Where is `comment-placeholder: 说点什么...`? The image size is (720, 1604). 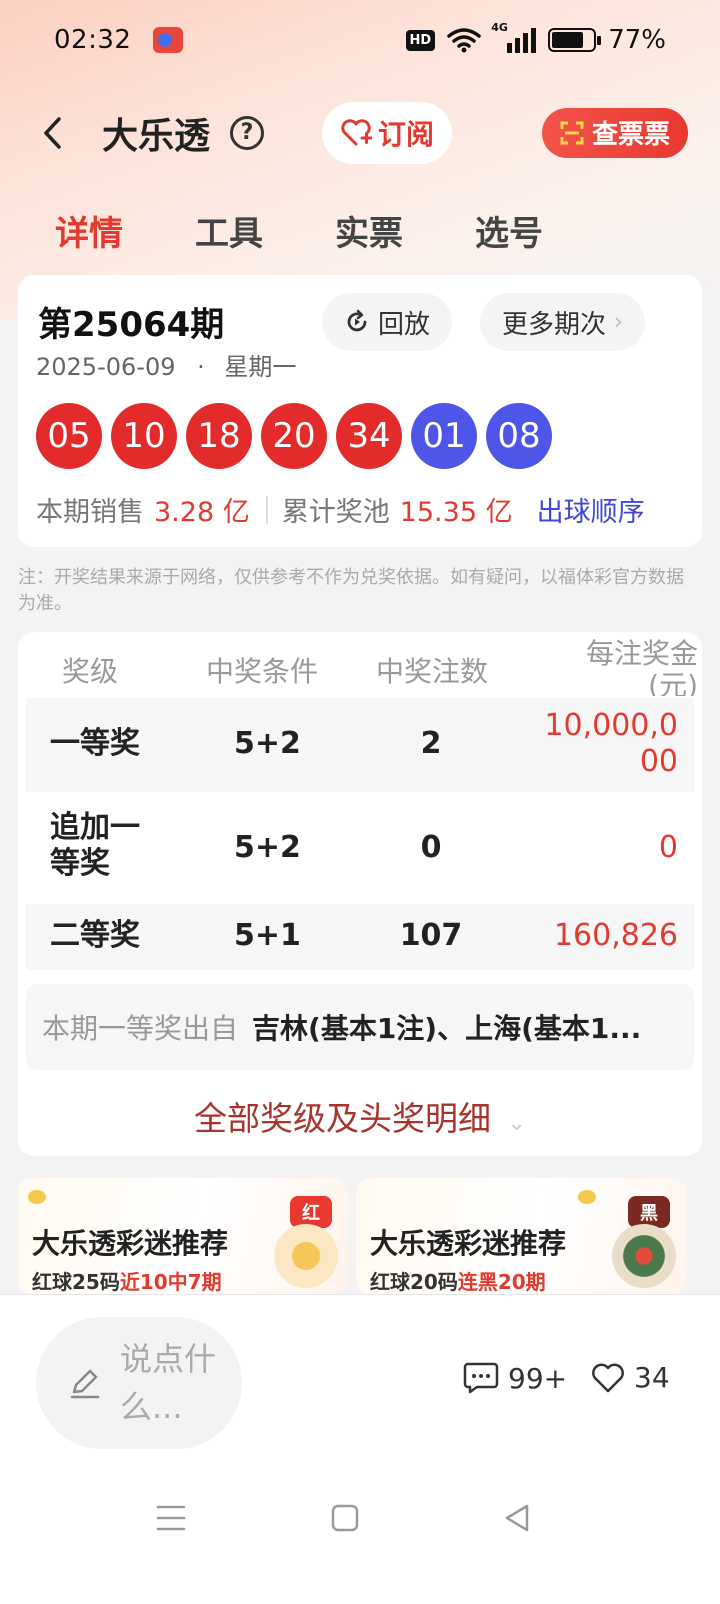
comment-placeholder: 说点什么... is located at coordinates (168, 1383).